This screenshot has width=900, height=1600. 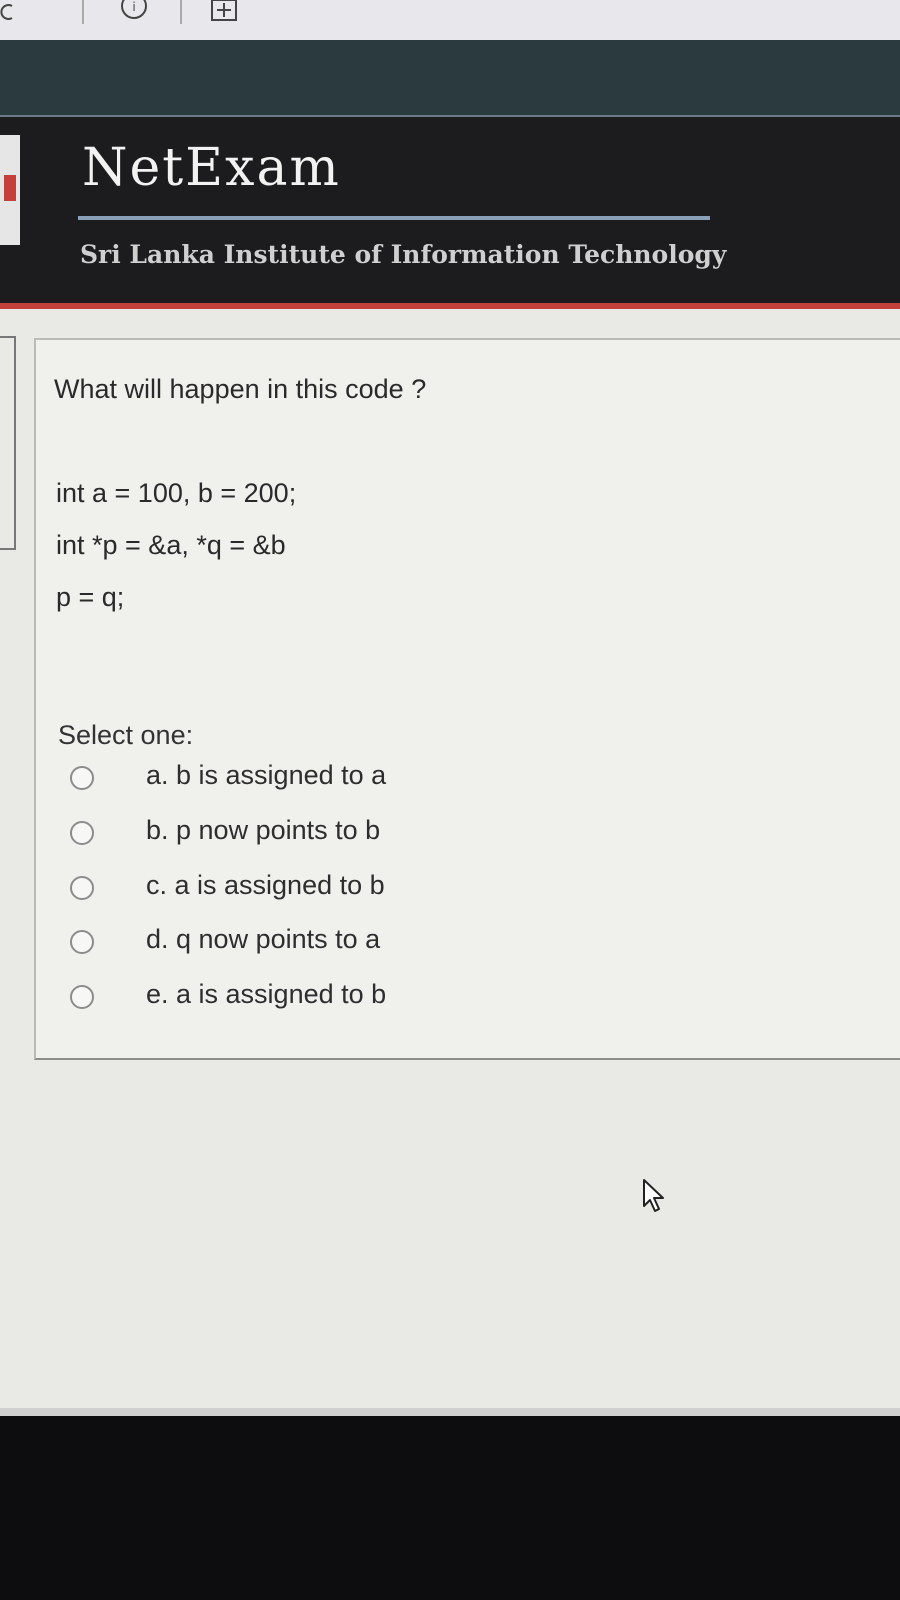 What do you see at coordinates (654, 1196) in the screenshot?
I see `mouse-cursor-icon` at bounding box center [654, 1196].